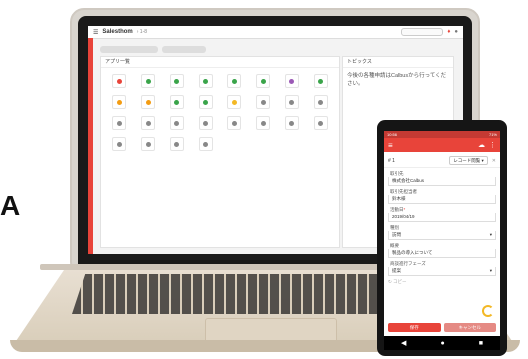 This screenshot has width=528, height=359. Describe the element at coordinates (237, 294) in the screenshot. I see `keyboard` at that location.